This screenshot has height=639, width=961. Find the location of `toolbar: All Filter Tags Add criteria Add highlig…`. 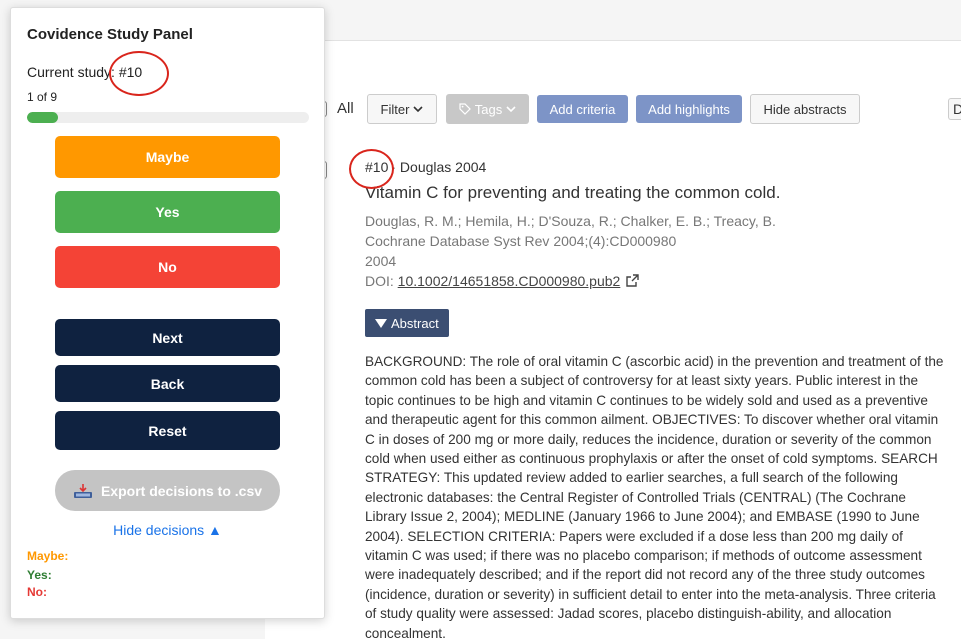

toolbar: All Filter Tags Add criteria Add highlig… is located at coordinates (613, 109).